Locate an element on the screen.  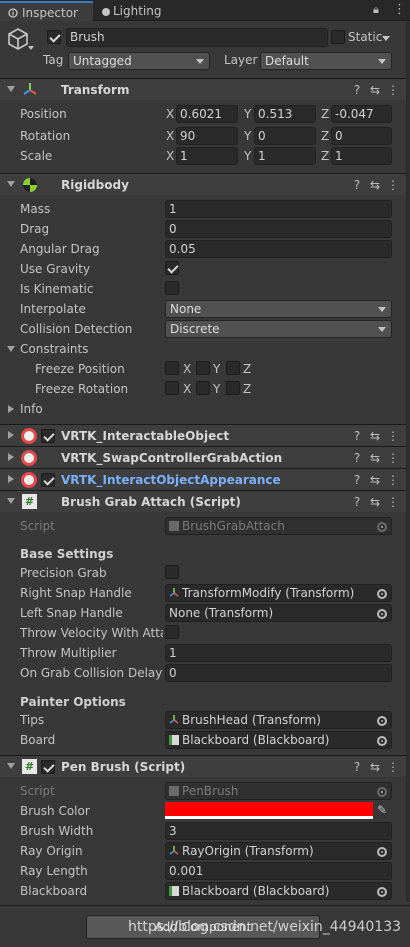
throw-velocity-checkbox is located at coordinates (172, 632).